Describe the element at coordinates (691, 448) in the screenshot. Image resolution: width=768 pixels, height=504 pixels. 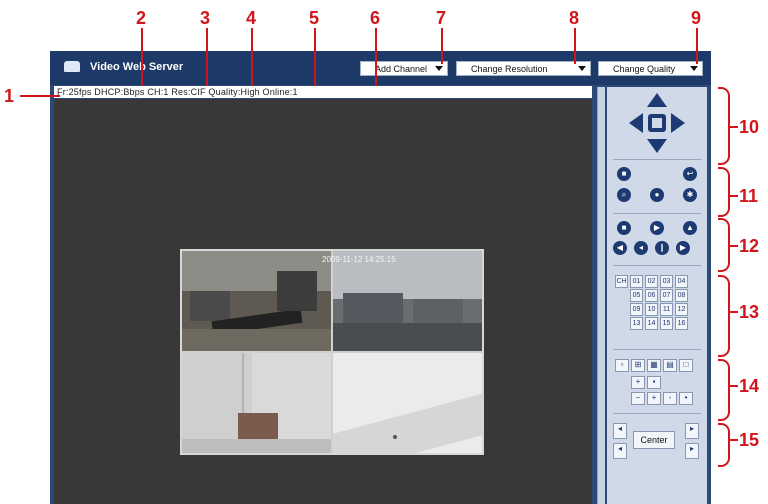
I see `next-page-icon: ▸` at that location.